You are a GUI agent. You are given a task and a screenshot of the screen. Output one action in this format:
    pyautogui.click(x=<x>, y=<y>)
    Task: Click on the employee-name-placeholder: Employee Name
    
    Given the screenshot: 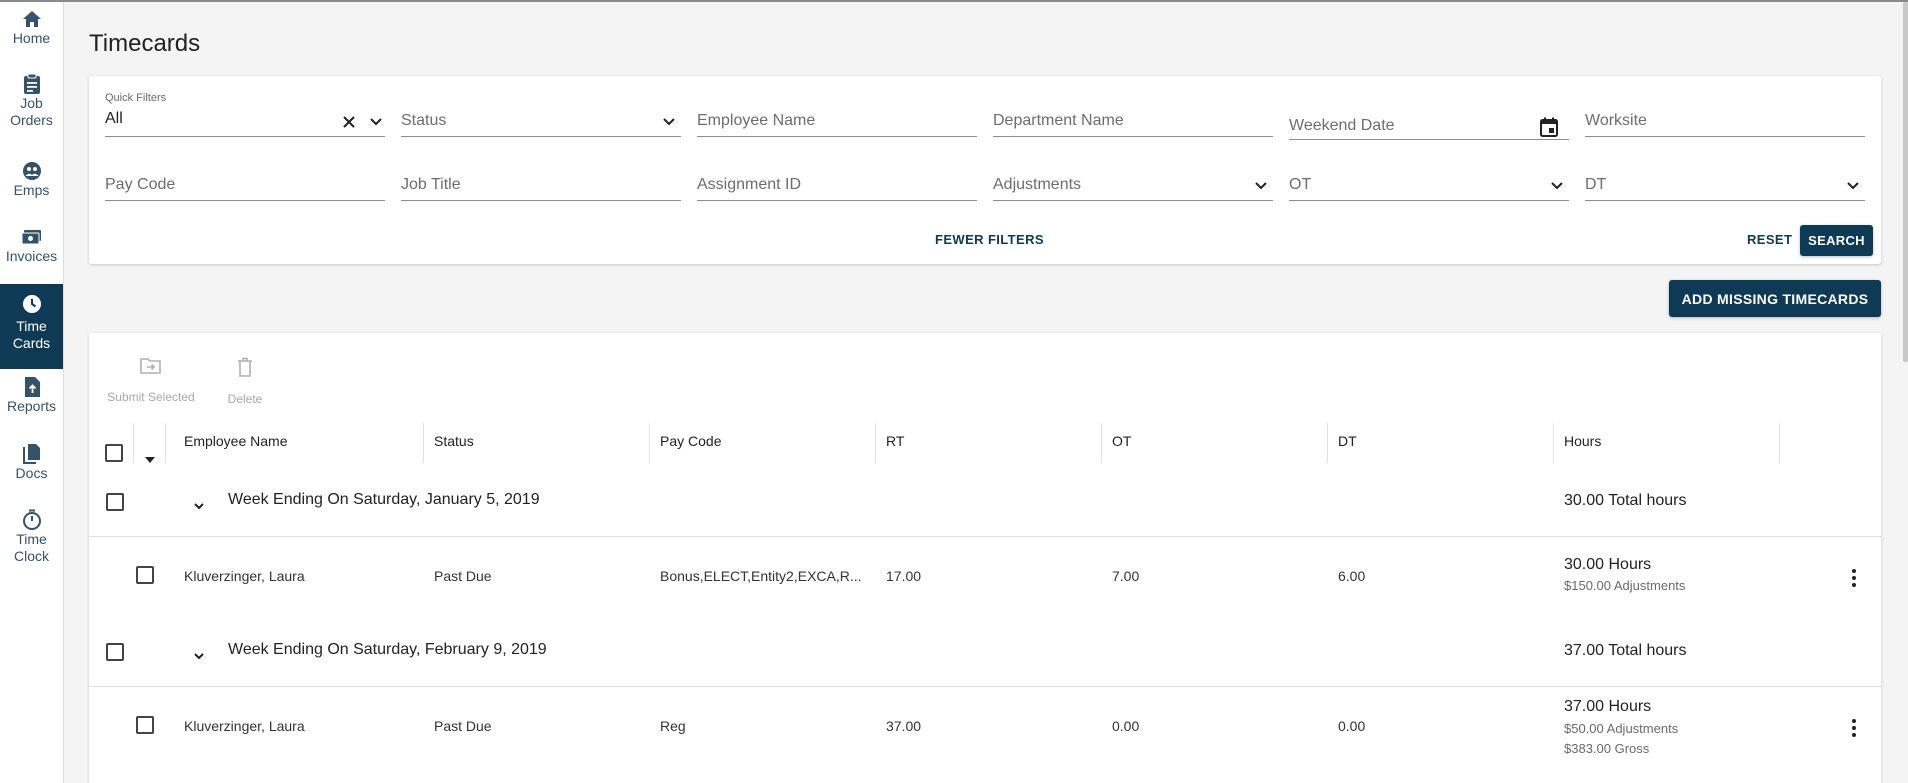 What is the action you would take?
    pyautogui.click(x=756, y=120)
    